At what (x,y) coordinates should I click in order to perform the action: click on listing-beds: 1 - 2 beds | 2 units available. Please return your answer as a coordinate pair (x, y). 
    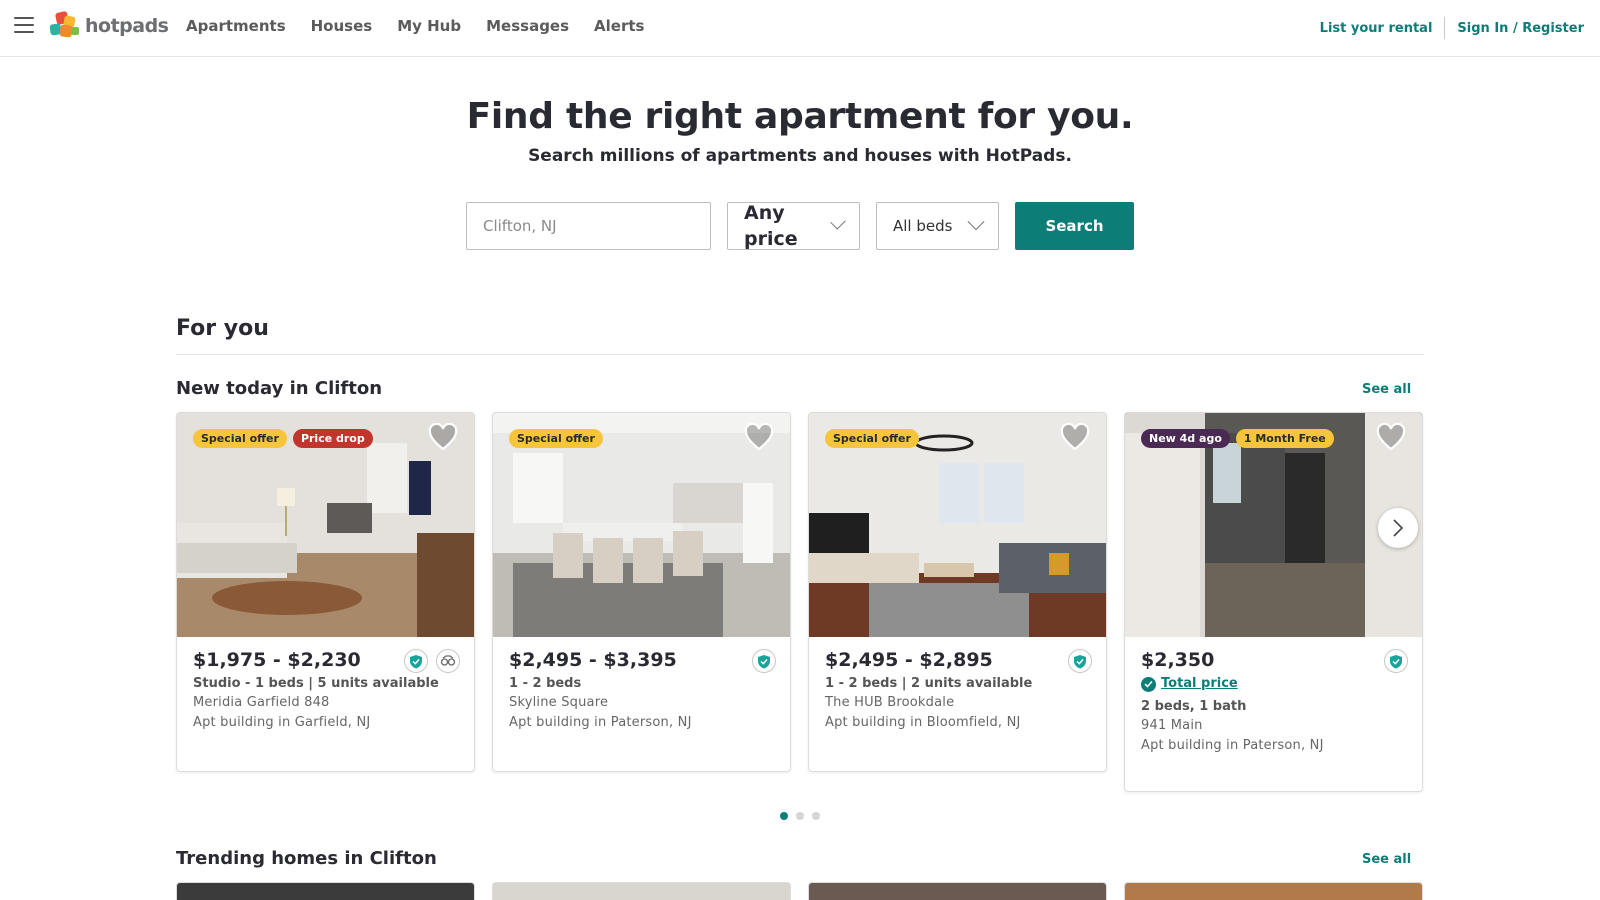
    Looking at the image, I should click on (929, 683).